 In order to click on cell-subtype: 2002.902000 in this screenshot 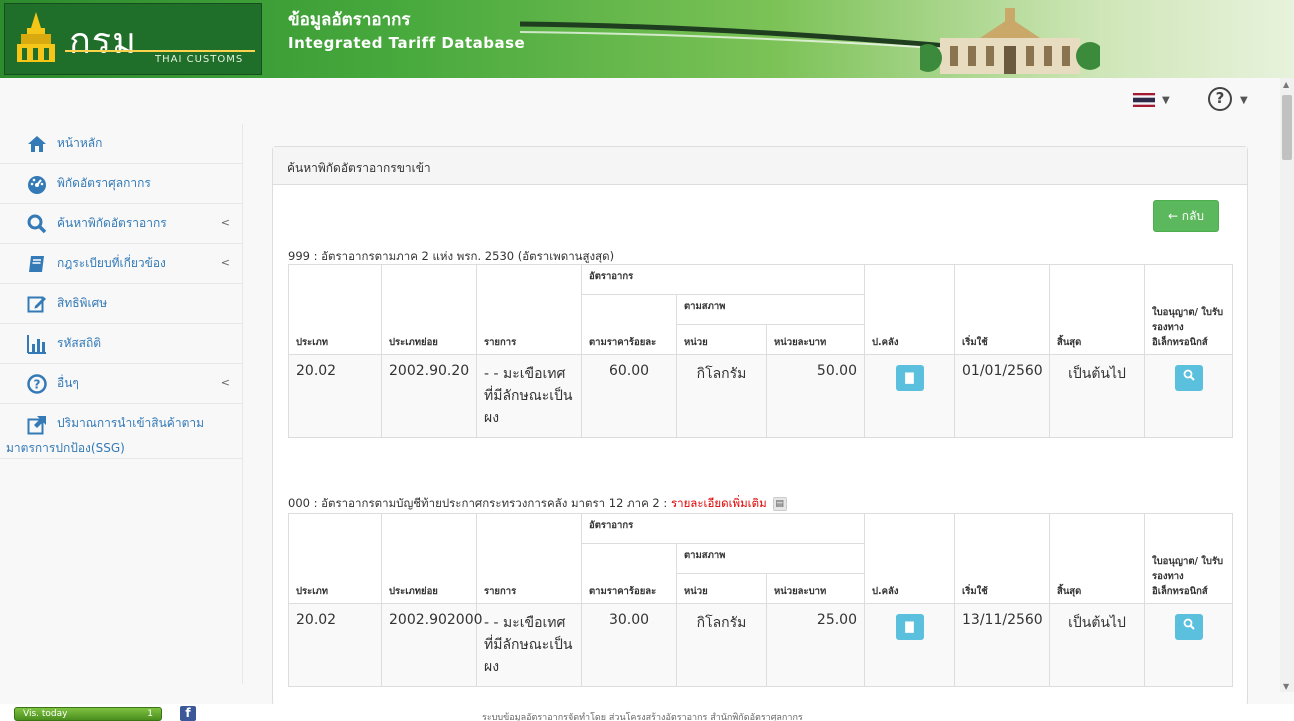, I will do `click(432, 645)`.